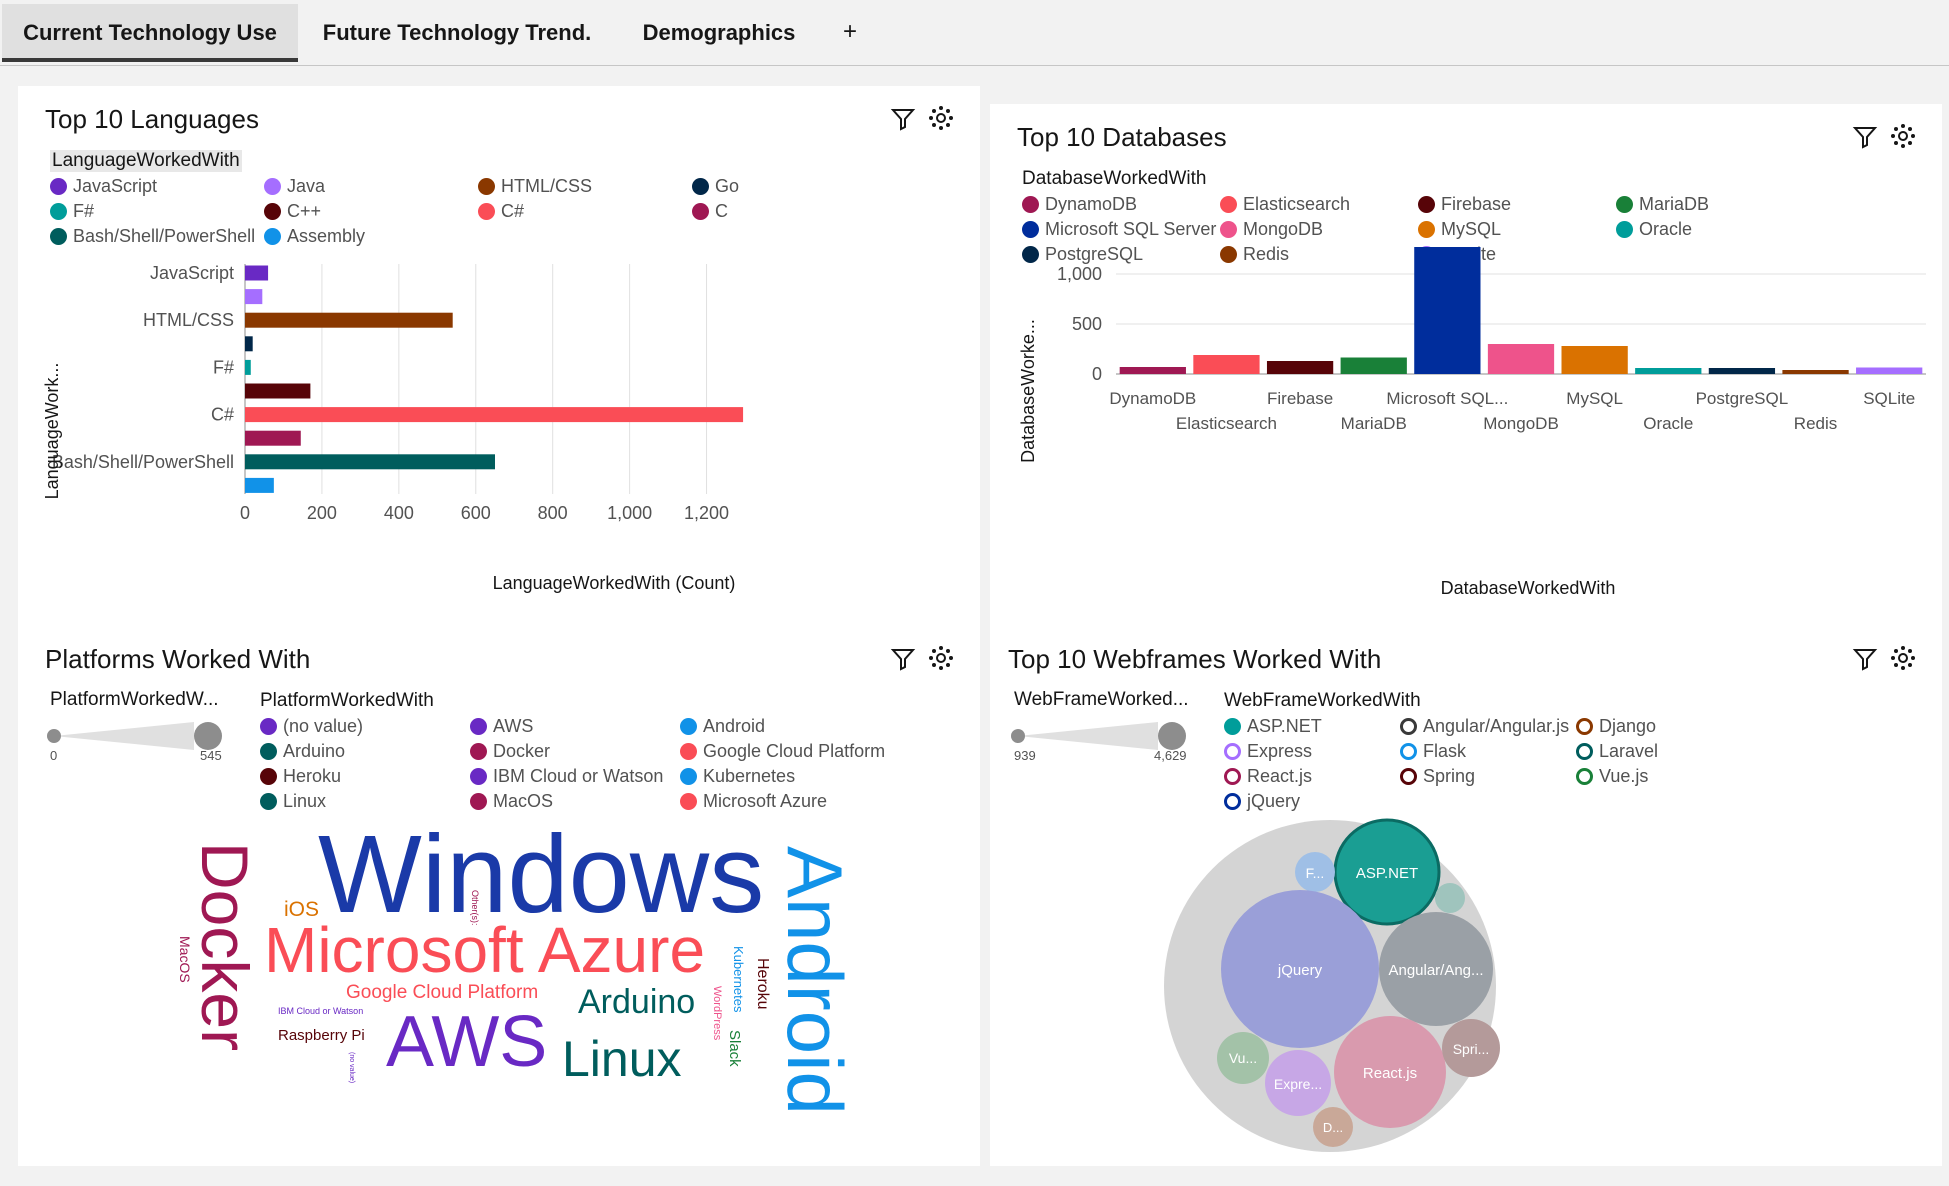 The height and width of the screenshot is (1186, 1949). I want to click on word-google-cloud-platform: Google Cloud Platform, so click(442, 992).